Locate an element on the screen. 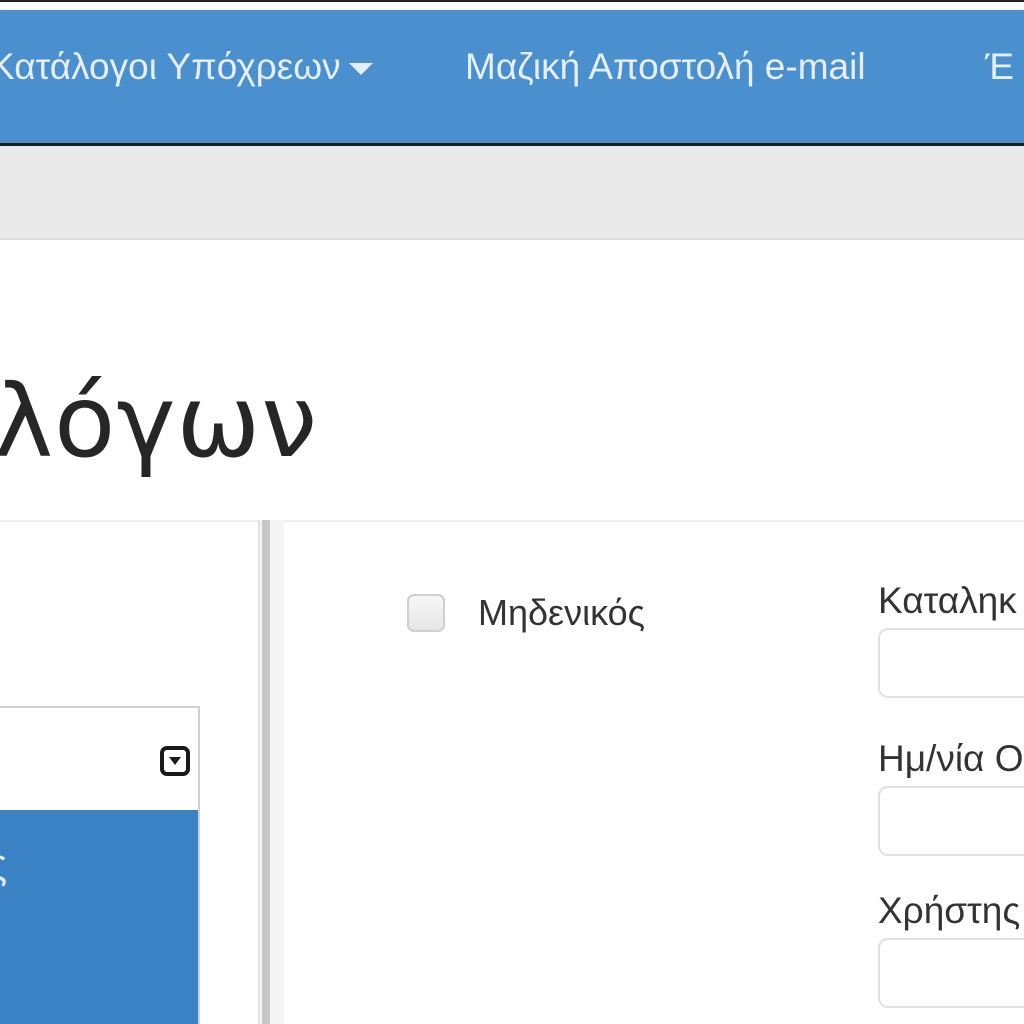  tree-panel-header is located at coordinates (99, 758).